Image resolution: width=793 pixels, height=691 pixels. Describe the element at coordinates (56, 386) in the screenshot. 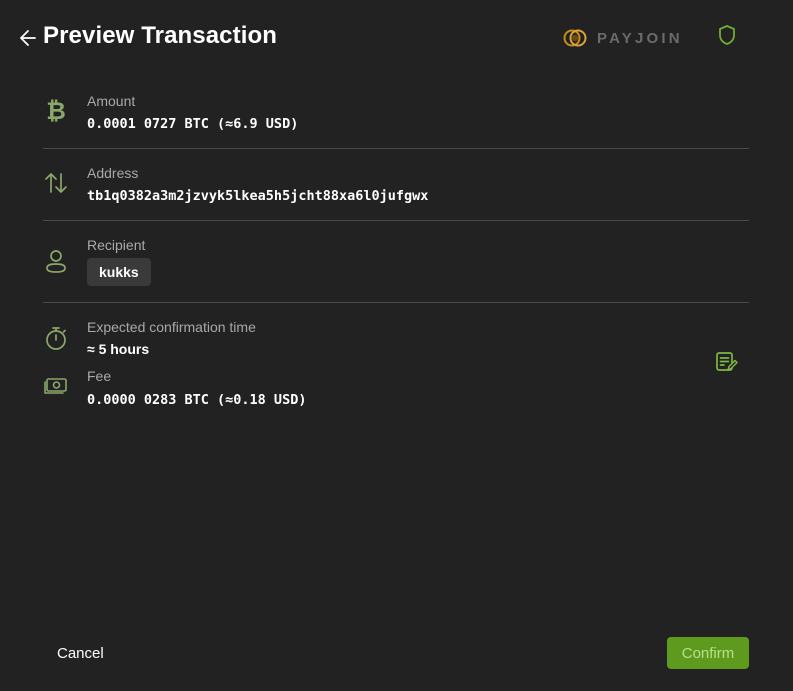

I see `banknote-icon` at that location.